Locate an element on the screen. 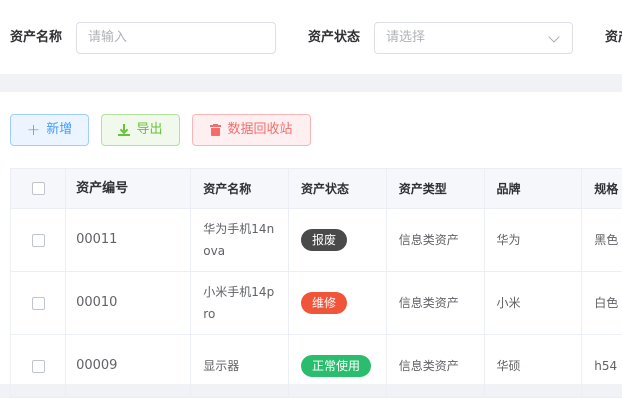 This screenshot has width=622, height=398. asset-name: 显示器 is located at coordinates (221, 366).